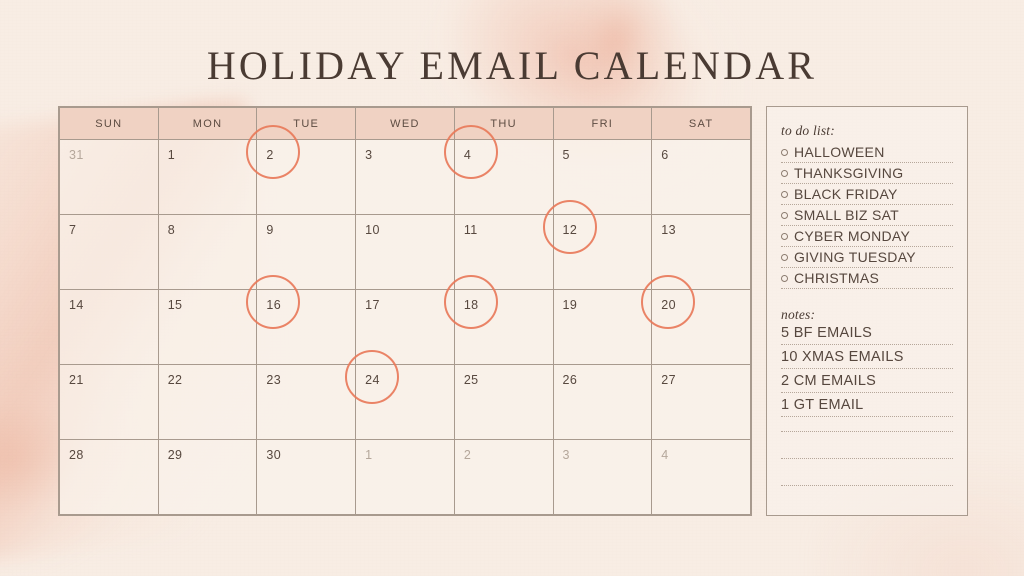 The image size is (1024, 576). Describe the element at coordinates (852, 236) in the screenshot. I see `todo-item-label: CYBER MONDAY` at that location.